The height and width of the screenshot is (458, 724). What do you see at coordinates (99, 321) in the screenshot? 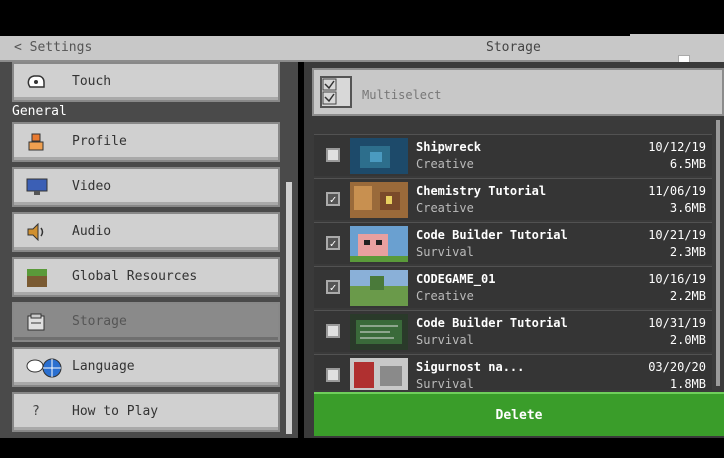
I see `sidebar-item-label: Storage` at bounding box center [99, 321].